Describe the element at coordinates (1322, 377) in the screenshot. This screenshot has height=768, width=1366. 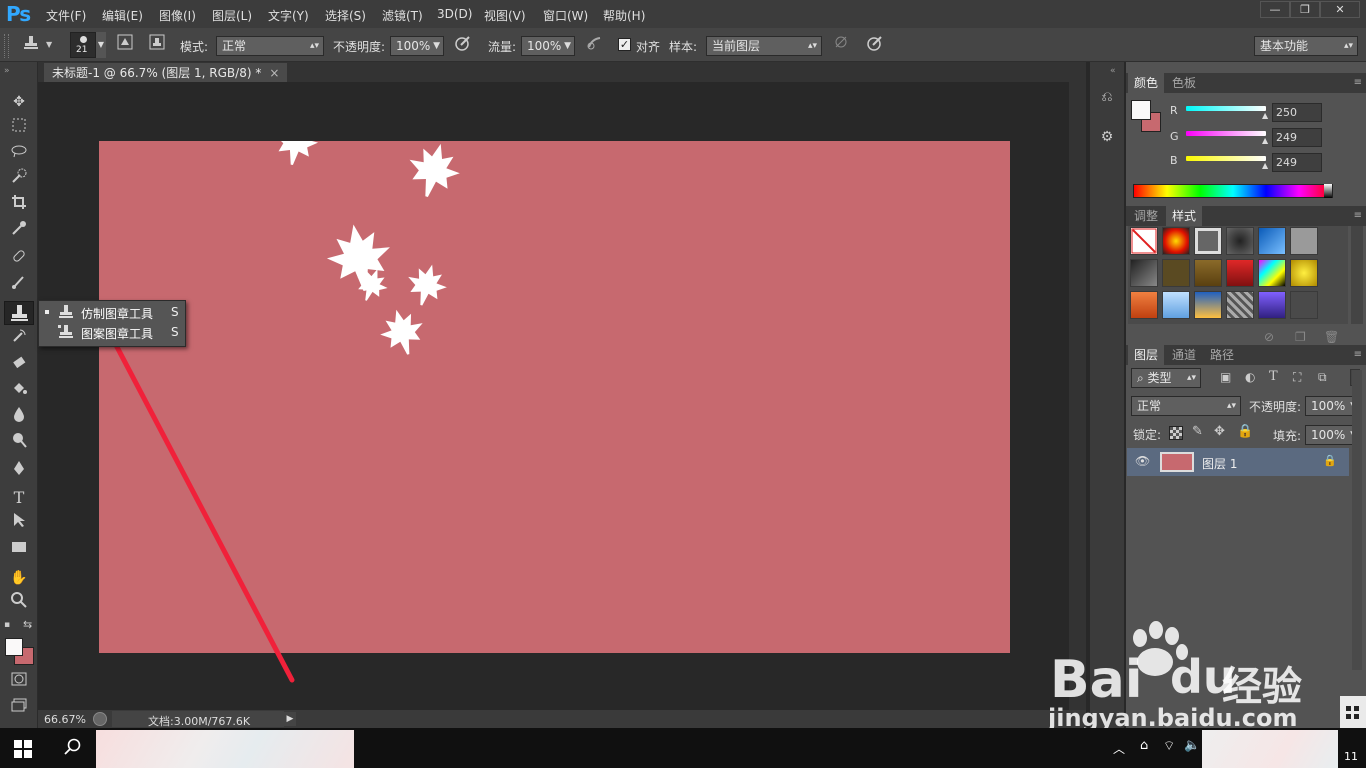
I see `filter-smart-object-icon: ⧉` at that location.